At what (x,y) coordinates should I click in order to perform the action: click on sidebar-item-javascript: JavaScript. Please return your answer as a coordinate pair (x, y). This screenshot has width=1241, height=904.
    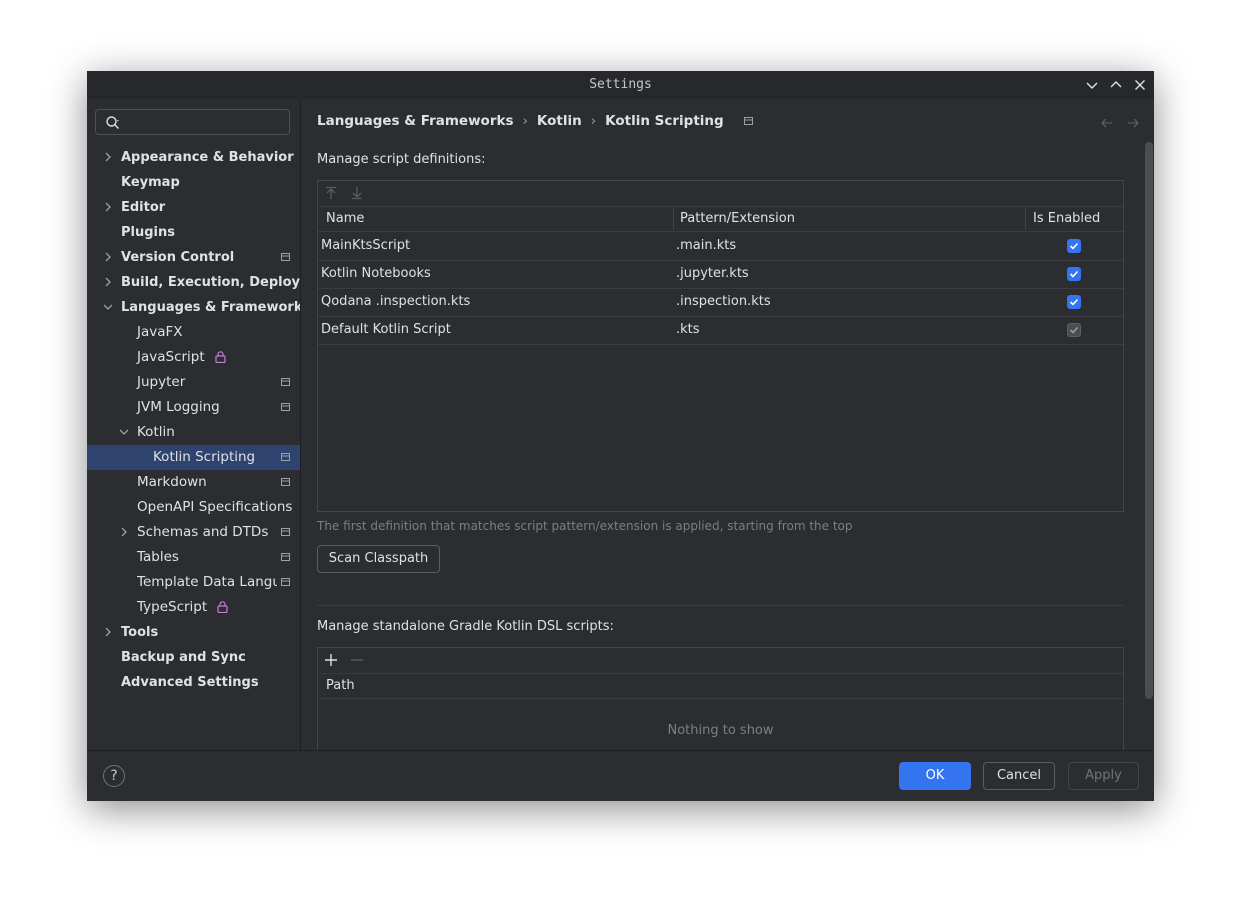
    Looking at the image, I should click on (193, 357).